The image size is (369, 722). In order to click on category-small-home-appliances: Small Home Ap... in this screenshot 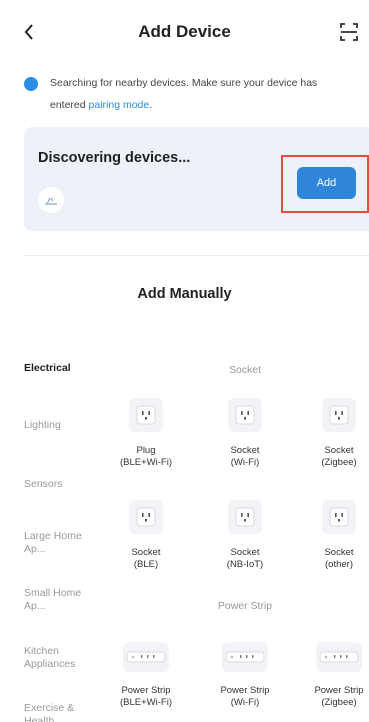, I will do `click(58, 600)`.